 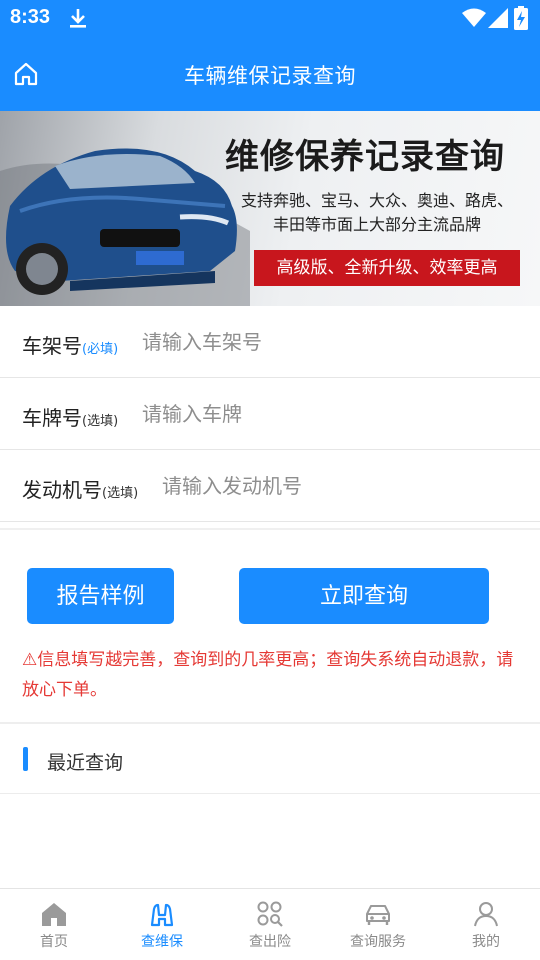 What do you see at coordinates (270, 529) in the screenshot?
I see `form-divider` at bounding box center [270, 529].